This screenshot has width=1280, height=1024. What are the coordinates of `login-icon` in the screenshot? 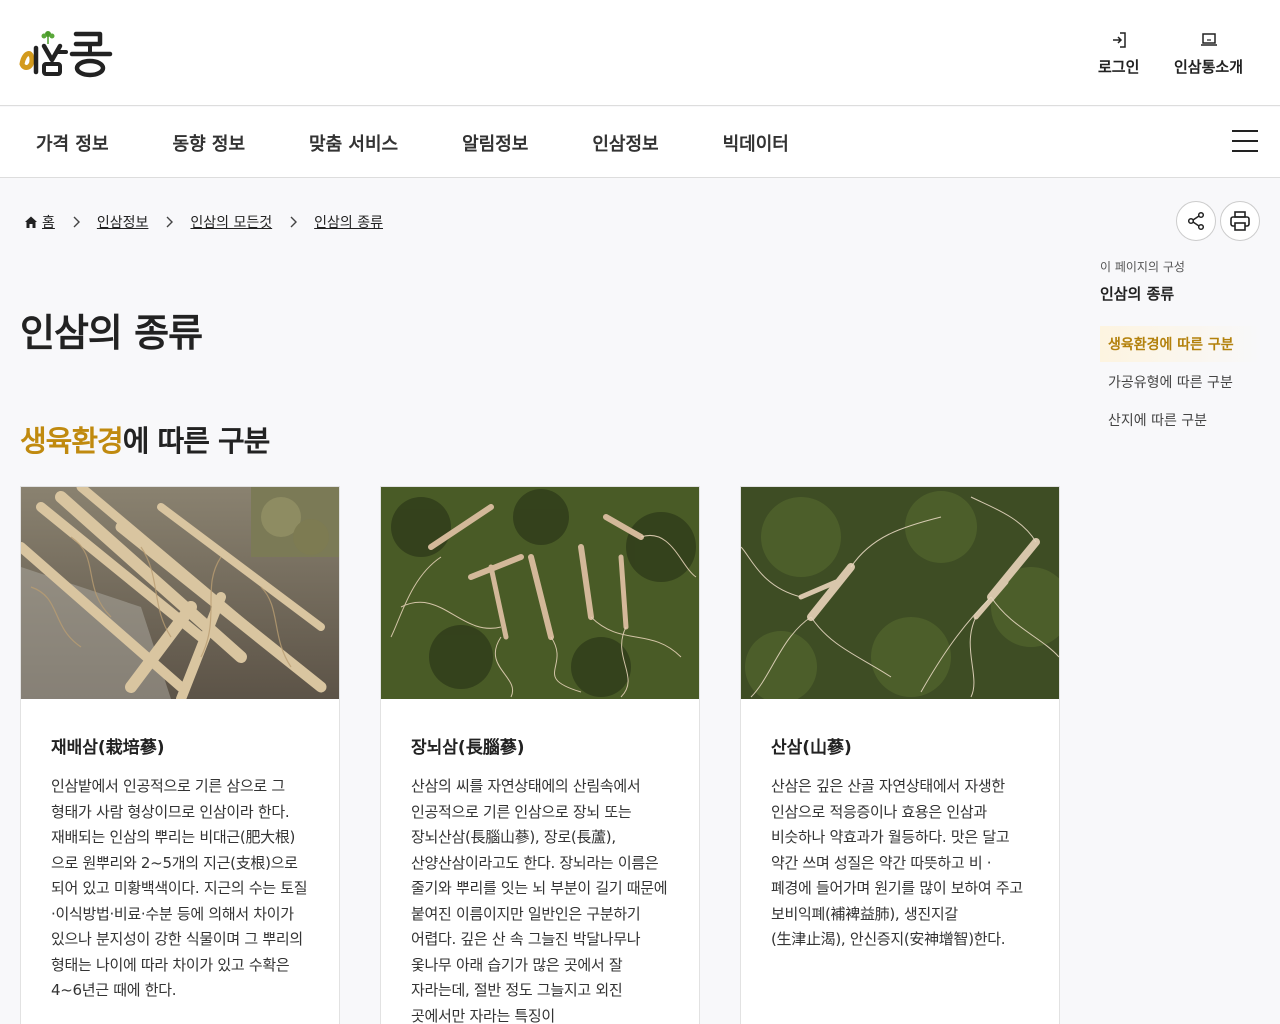 It's located at (1119, 40).